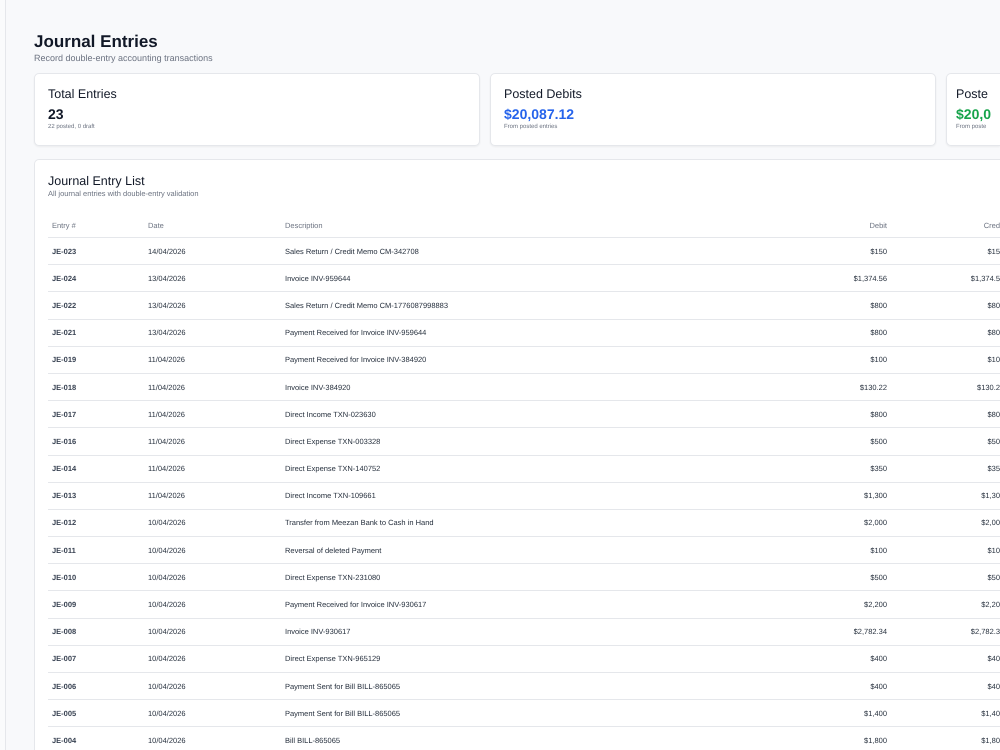 The image size is (1000, 750). I want to click on stat-title: Posted Debits, so click(543, 94).